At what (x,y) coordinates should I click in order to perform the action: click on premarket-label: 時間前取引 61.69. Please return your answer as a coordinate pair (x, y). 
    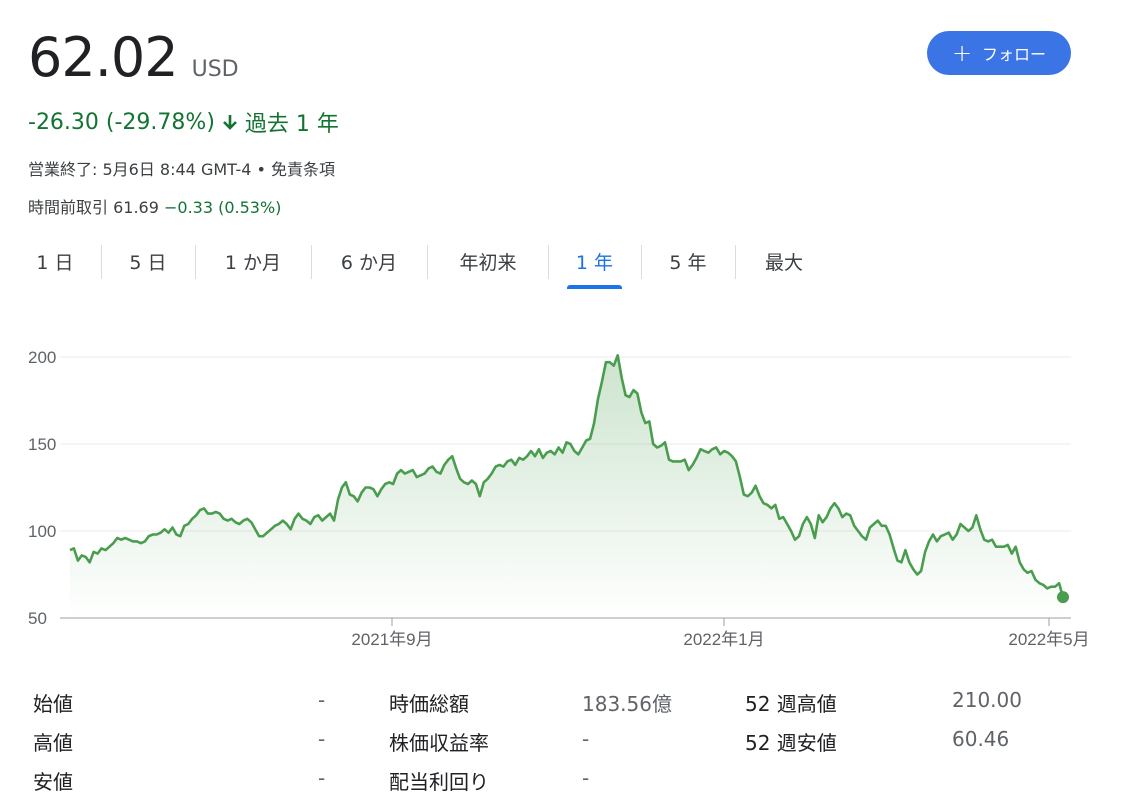
    Looking at the image, I should click on (96, 207).